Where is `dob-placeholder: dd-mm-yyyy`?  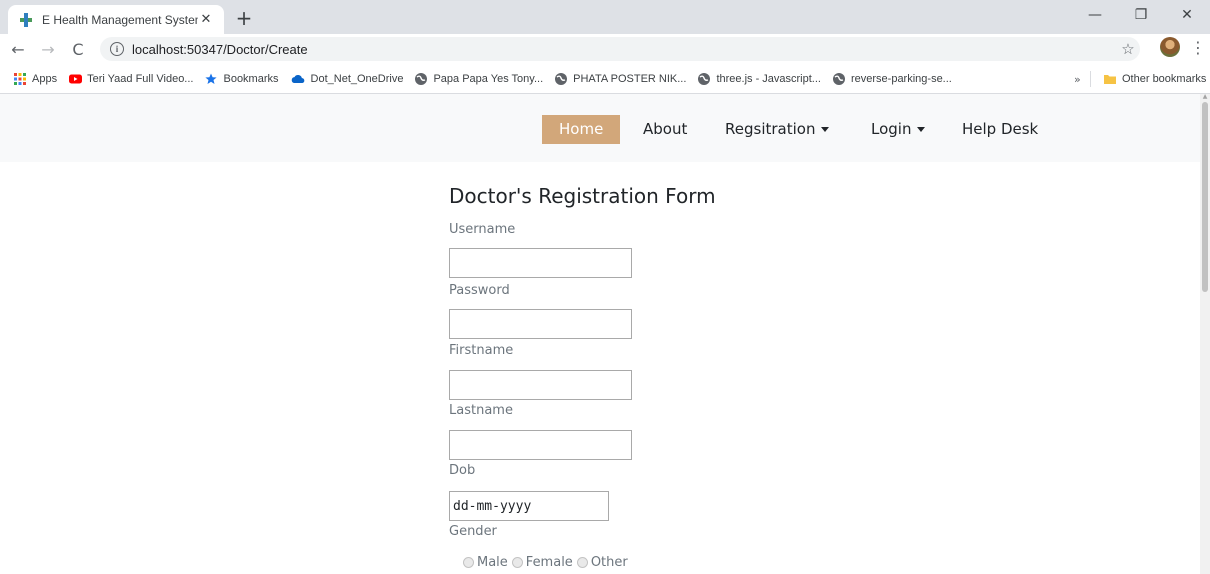 dob-placeholder: dd-mm-yyyy is located at coordinates (492, 506).